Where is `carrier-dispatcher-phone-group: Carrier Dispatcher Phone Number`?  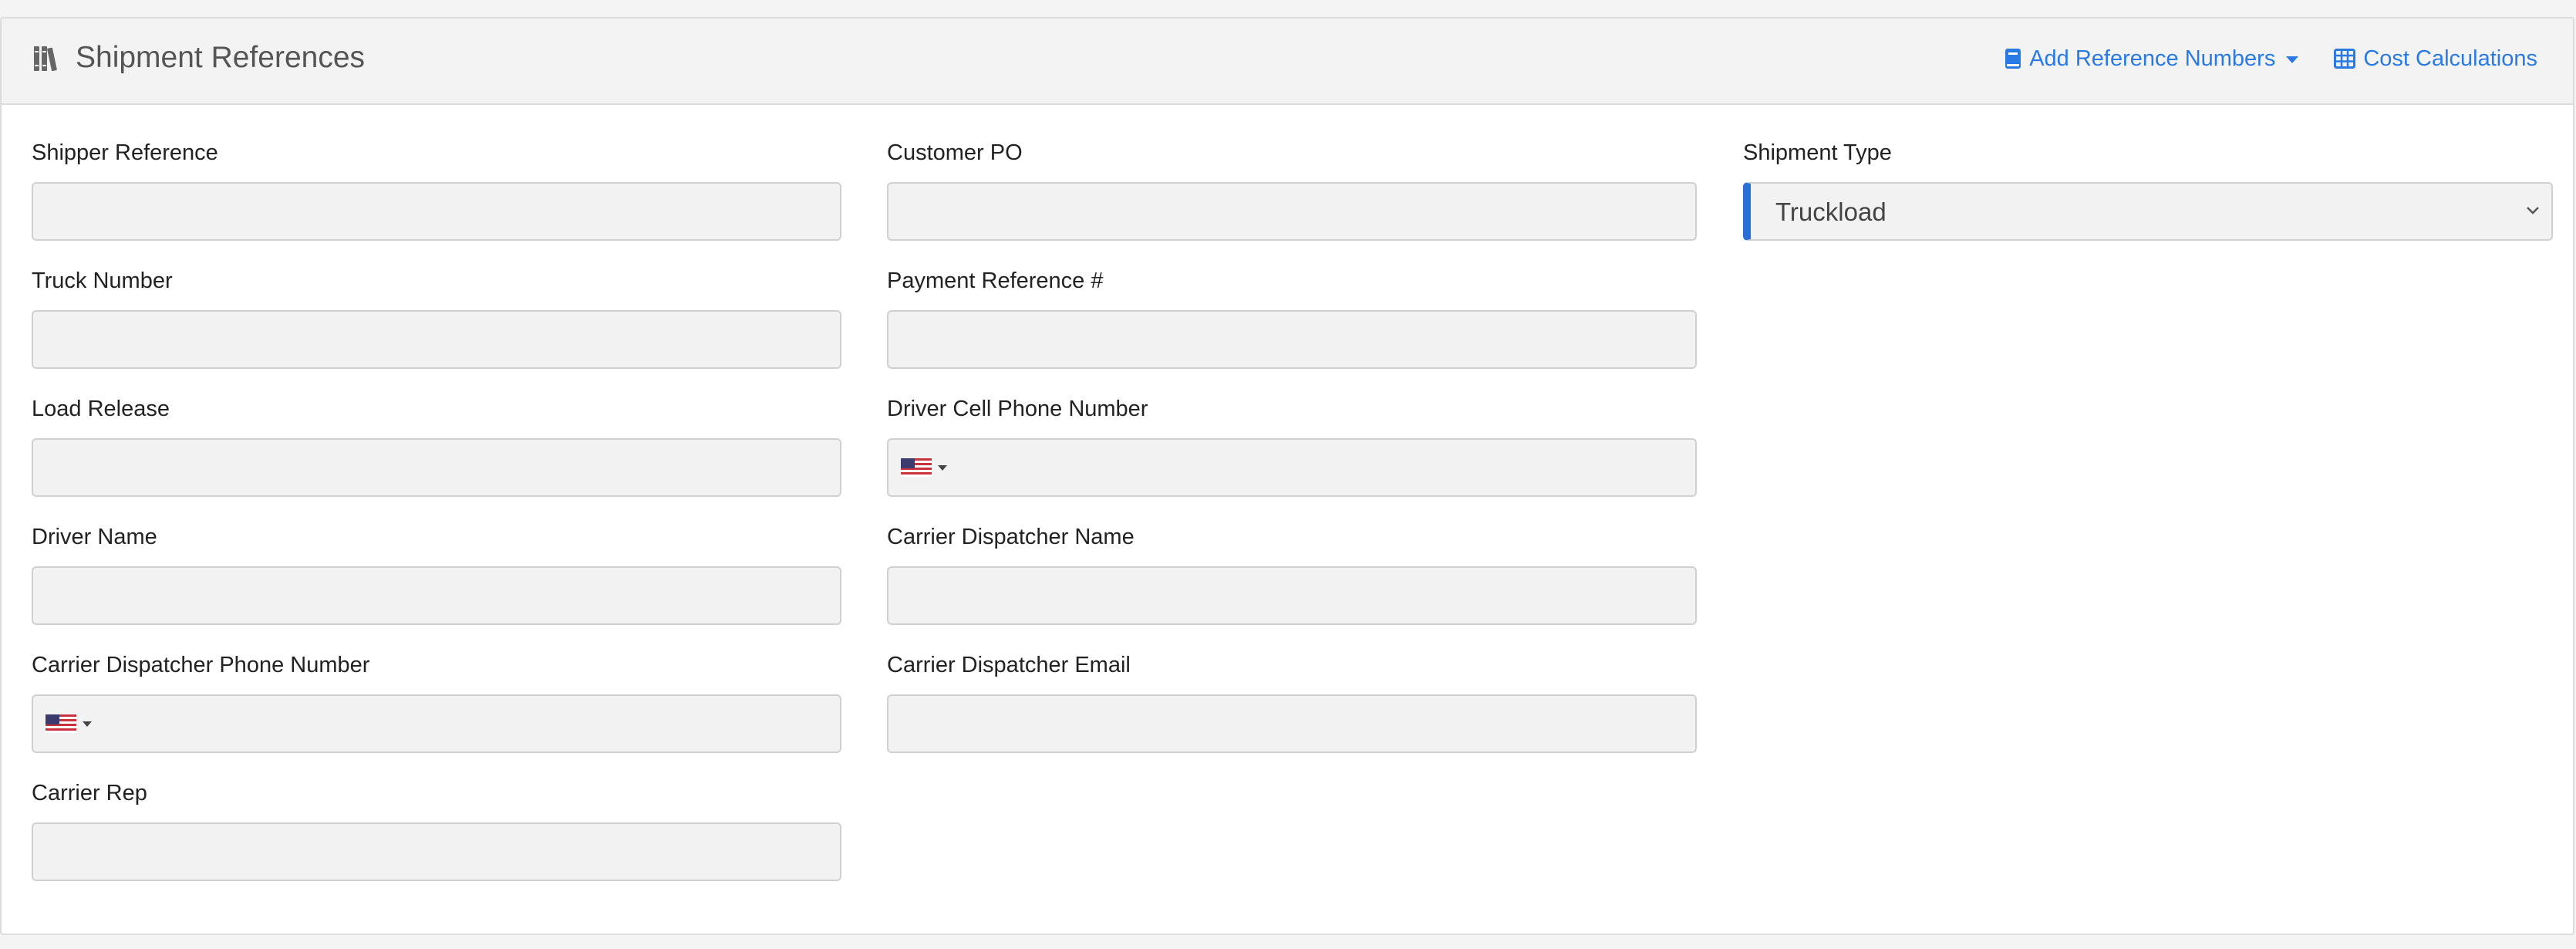
carrier-dispatcher-phone-group: Carrier Dispatcher Phone Number is located at coordinates (436, 702).